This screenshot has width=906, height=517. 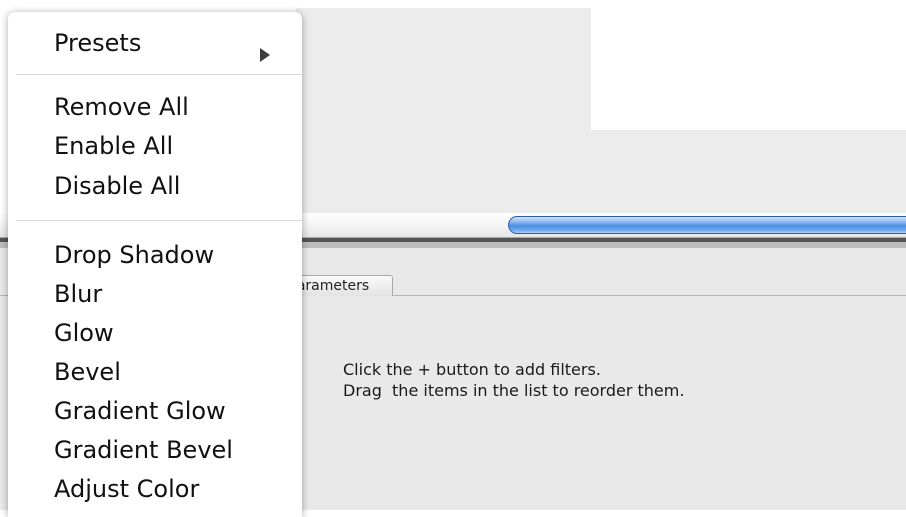 I want to click on menu-item-remove-all: Remove All, so click(x=121, y=107).